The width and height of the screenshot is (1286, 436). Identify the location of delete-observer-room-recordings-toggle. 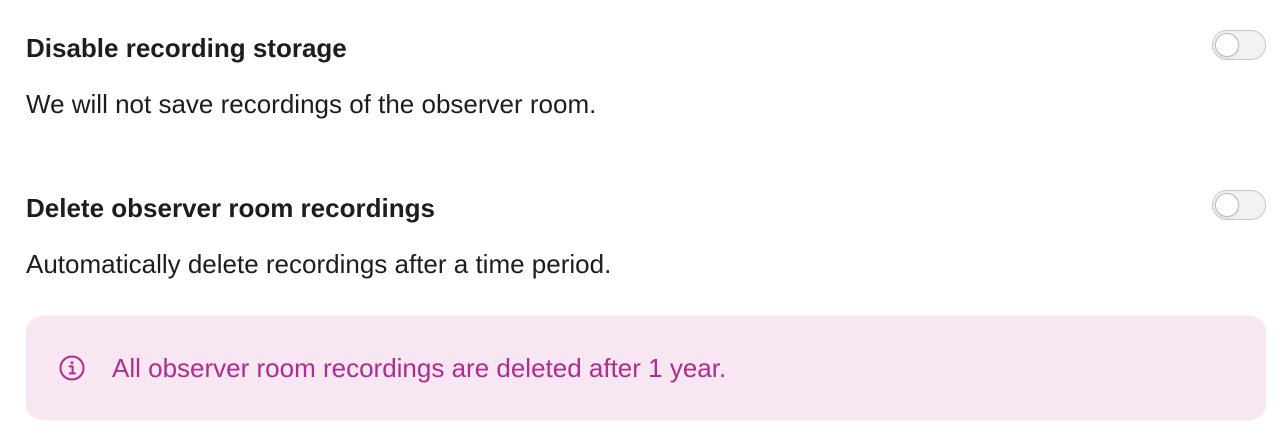
(1239, 205).